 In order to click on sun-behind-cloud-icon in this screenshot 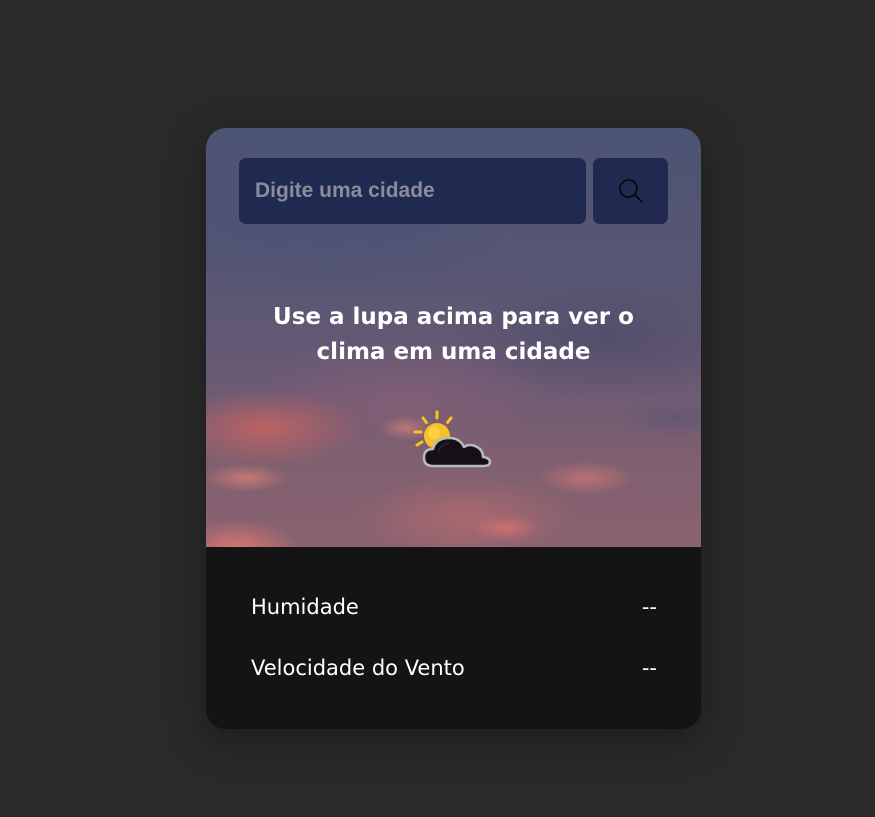, I will do `click(452, 439)`.